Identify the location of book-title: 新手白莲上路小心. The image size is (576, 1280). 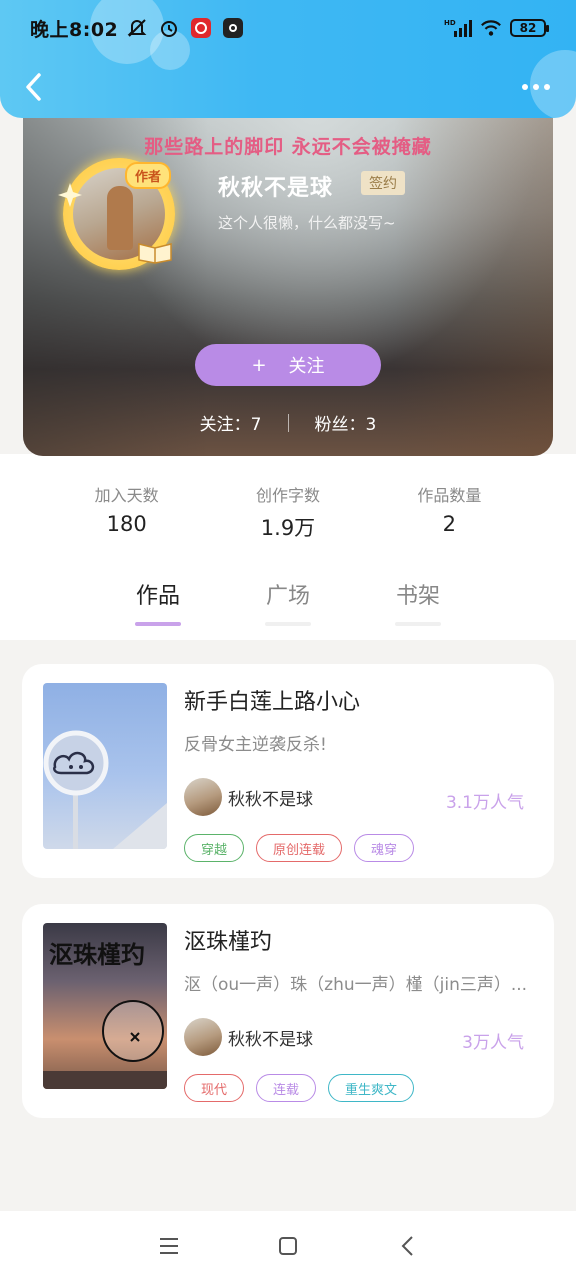
(272, 700).